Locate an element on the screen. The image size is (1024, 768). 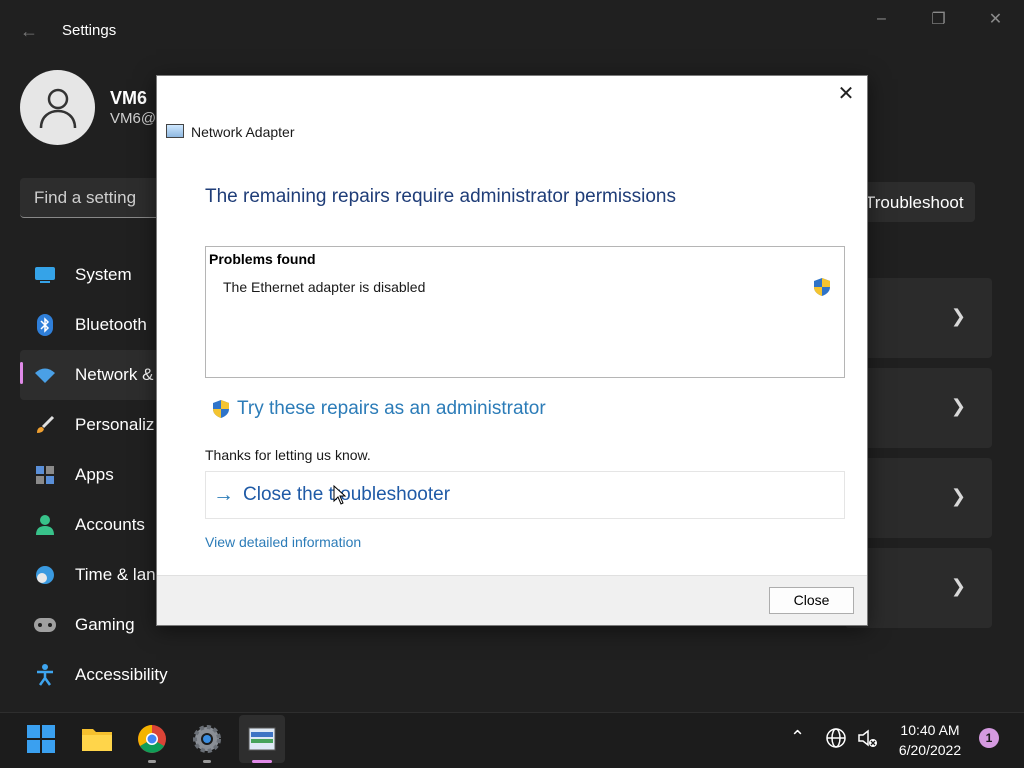
app-title: Settings is located at coordinates (89, 30).